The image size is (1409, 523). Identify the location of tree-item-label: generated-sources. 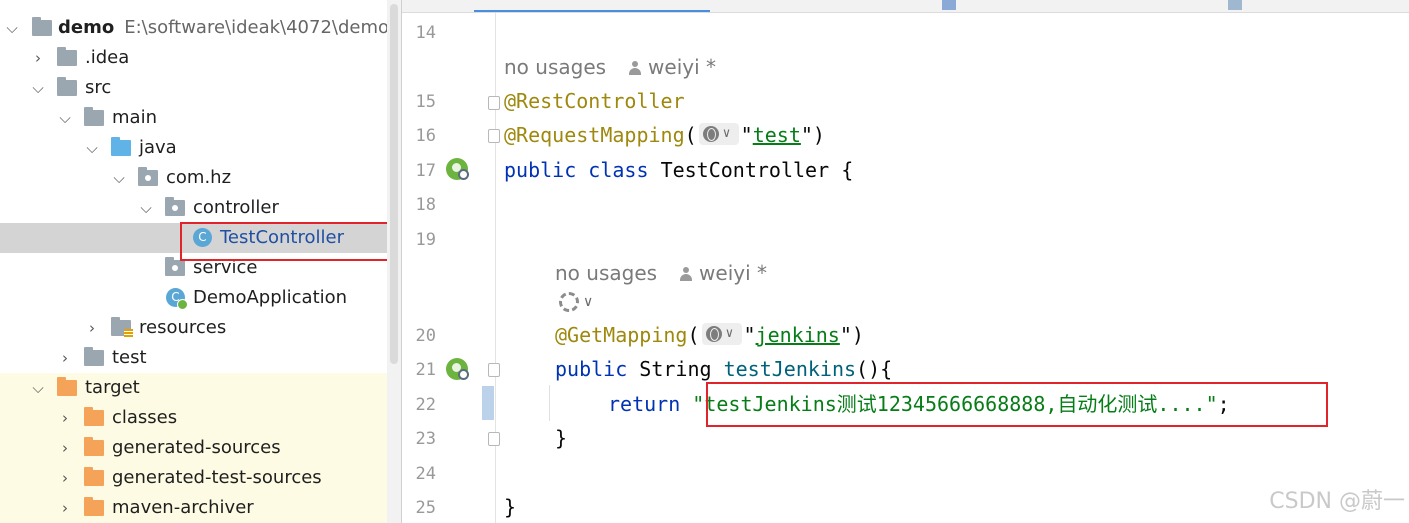
(196, 447).